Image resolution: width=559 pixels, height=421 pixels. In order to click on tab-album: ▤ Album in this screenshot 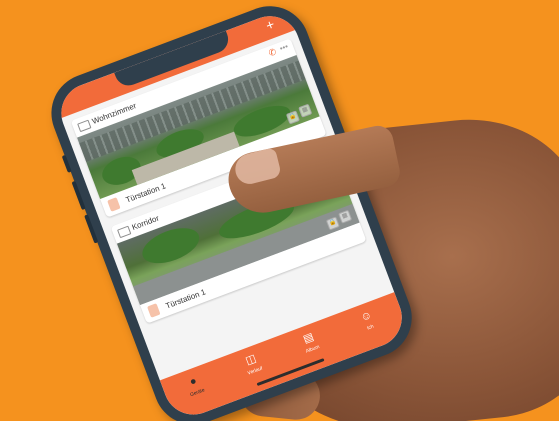, I will do `click(310, 342)`.